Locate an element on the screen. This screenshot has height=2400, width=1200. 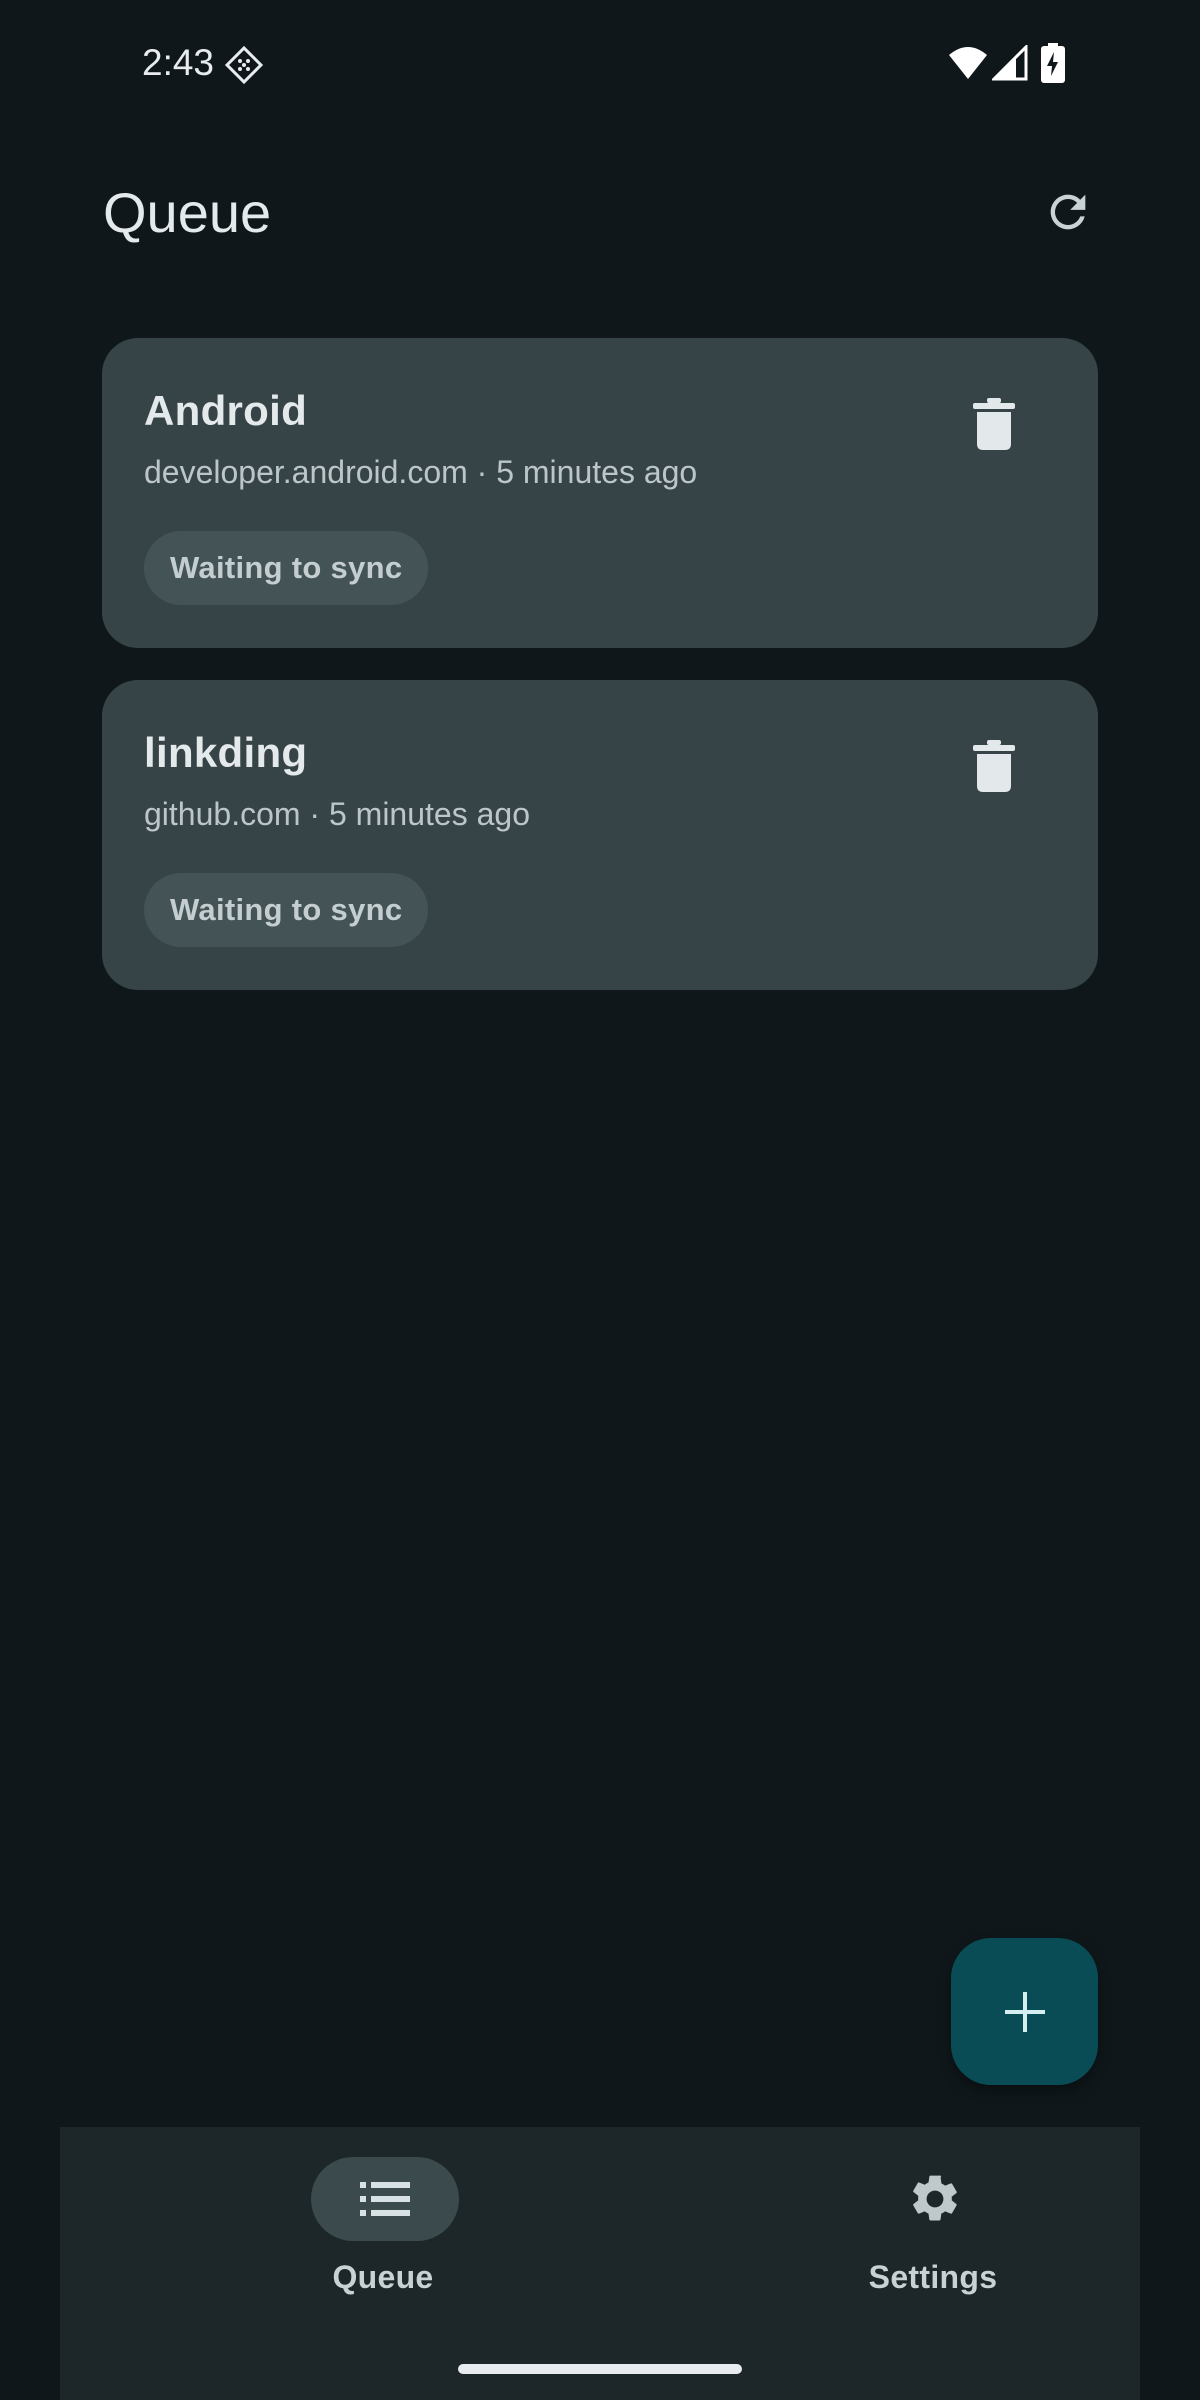
wifi-icon is located at coordinates (968, 63).